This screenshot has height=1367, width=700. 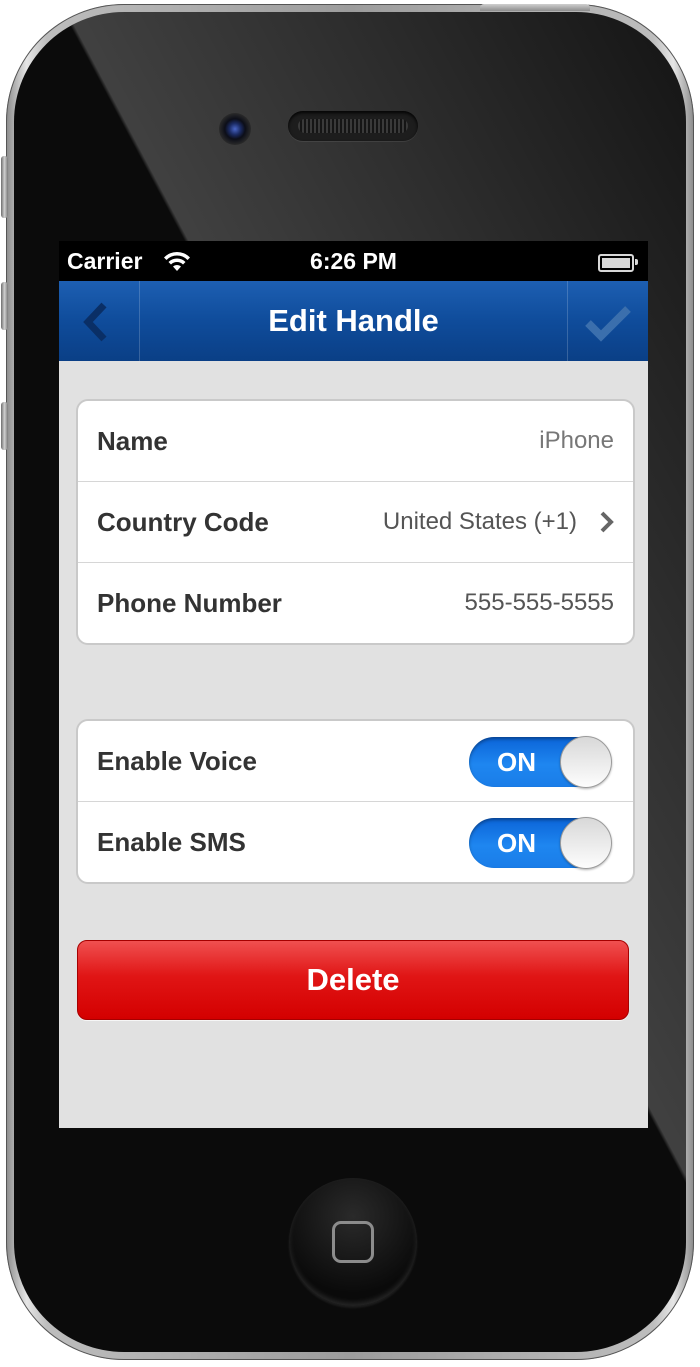 I want to click on page-title: Edit Handle, so click(x=353, y=320).